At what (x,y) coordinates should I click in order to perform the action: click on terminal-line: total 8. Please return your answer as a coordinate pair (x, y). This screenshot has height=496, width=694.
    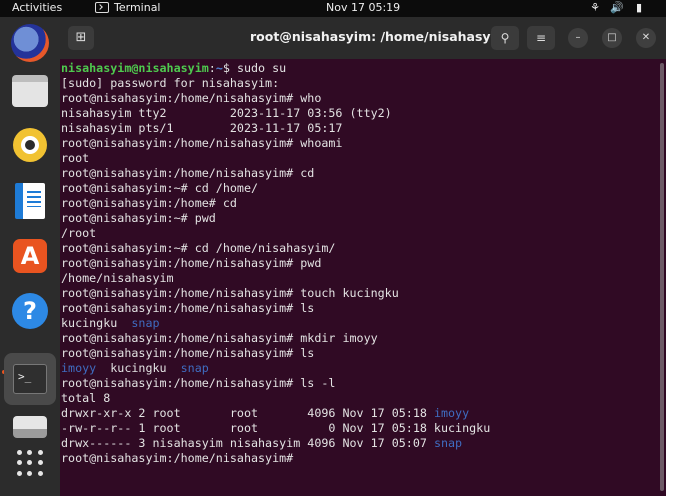
    Looking at the image, I should click on (356, 398).